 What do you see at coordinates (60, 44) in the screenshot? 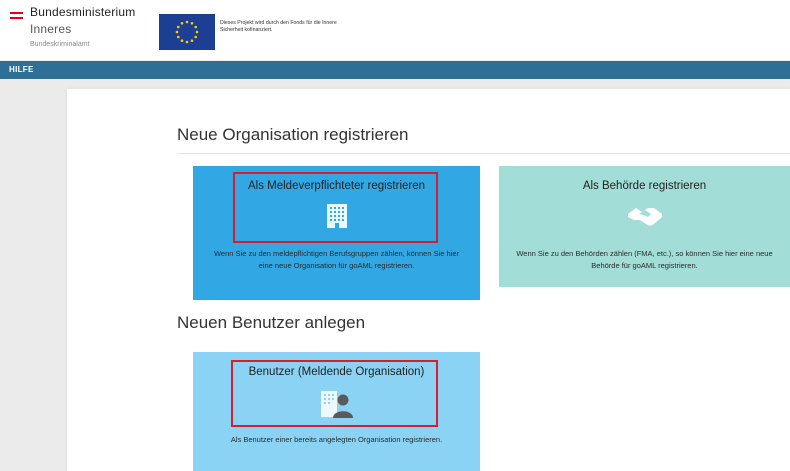
I see `agency-name: Bundeskriminalamt` at bounding box center [60, 44].